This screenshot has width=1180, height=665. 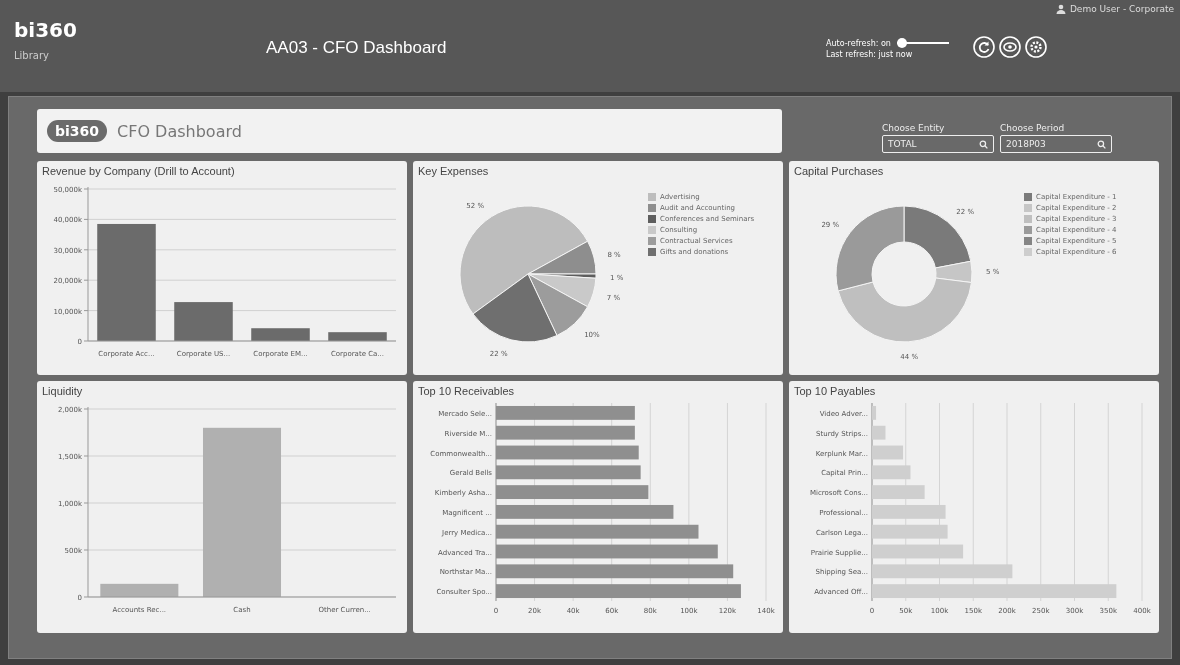 I want to click on auto-refresh-toggle, so click(x=922, y=43).